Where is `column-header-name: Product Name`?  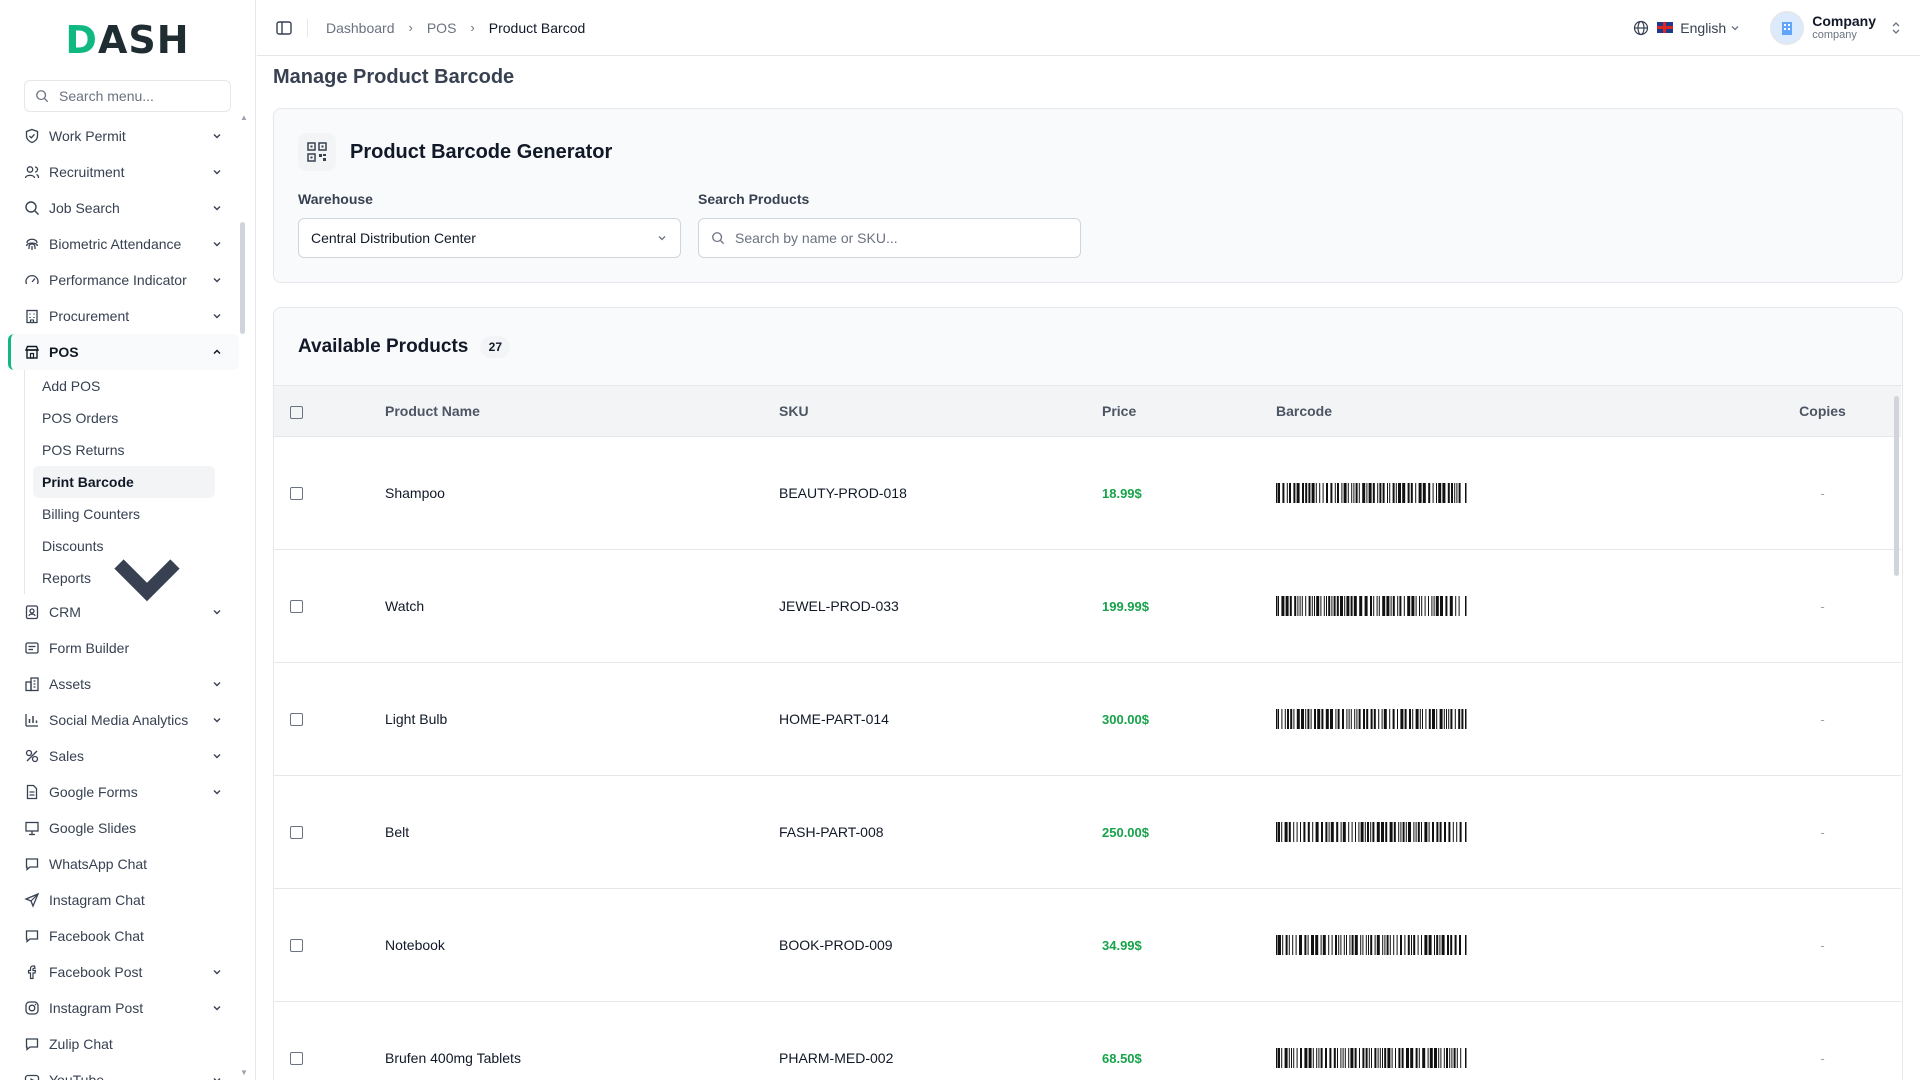 column-header-name: Product Name is located at coordinates (582, 411).